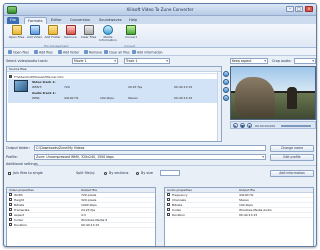  What do you see at coordinates (22, 210) in the screenshot?
I see `prop-name: Framerate` at bounding box center [22, 210].